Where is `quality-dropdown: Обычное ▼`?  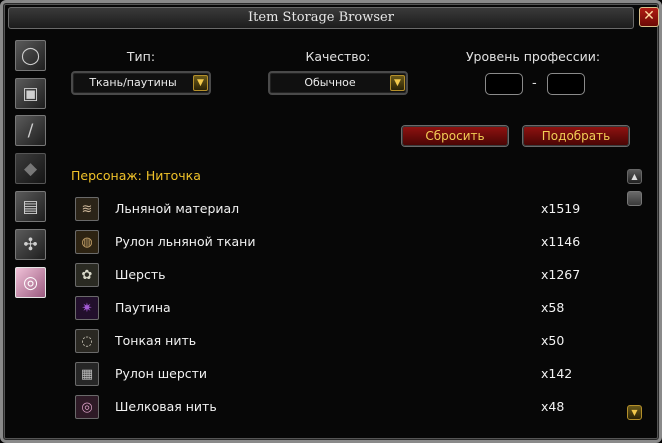
quality-dropdown: Обычное ▼ is located at coordinates (338, 83).